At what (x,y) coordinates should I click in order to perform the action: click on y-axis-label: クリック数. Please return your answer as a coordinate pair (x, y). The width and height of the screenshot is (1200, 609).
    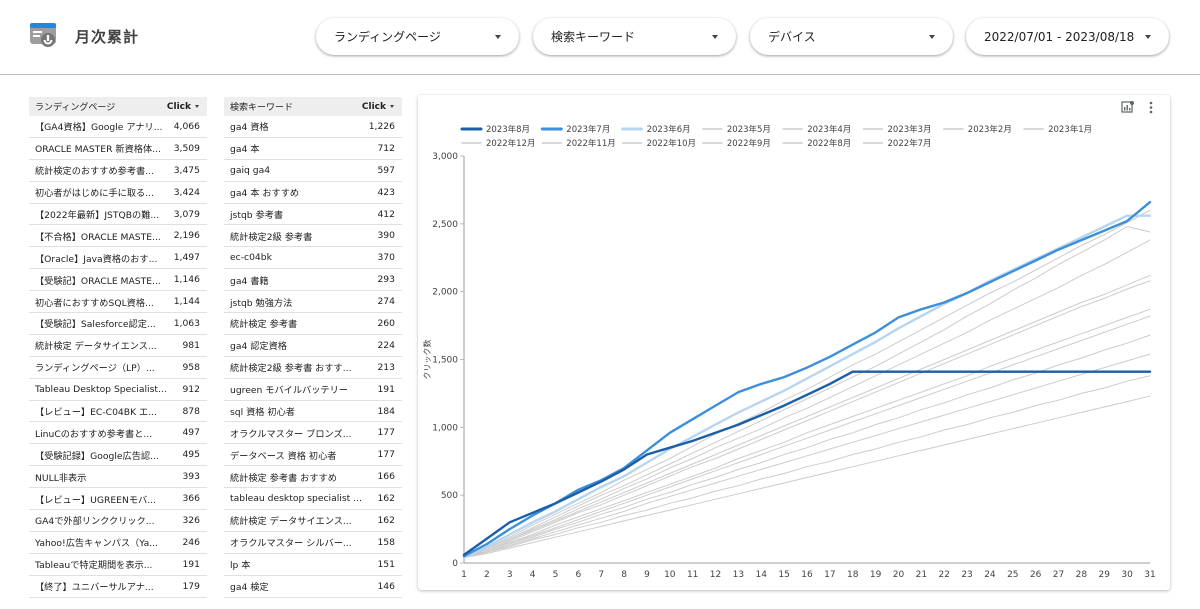
    Looking at the image, I should click on (427, 360).